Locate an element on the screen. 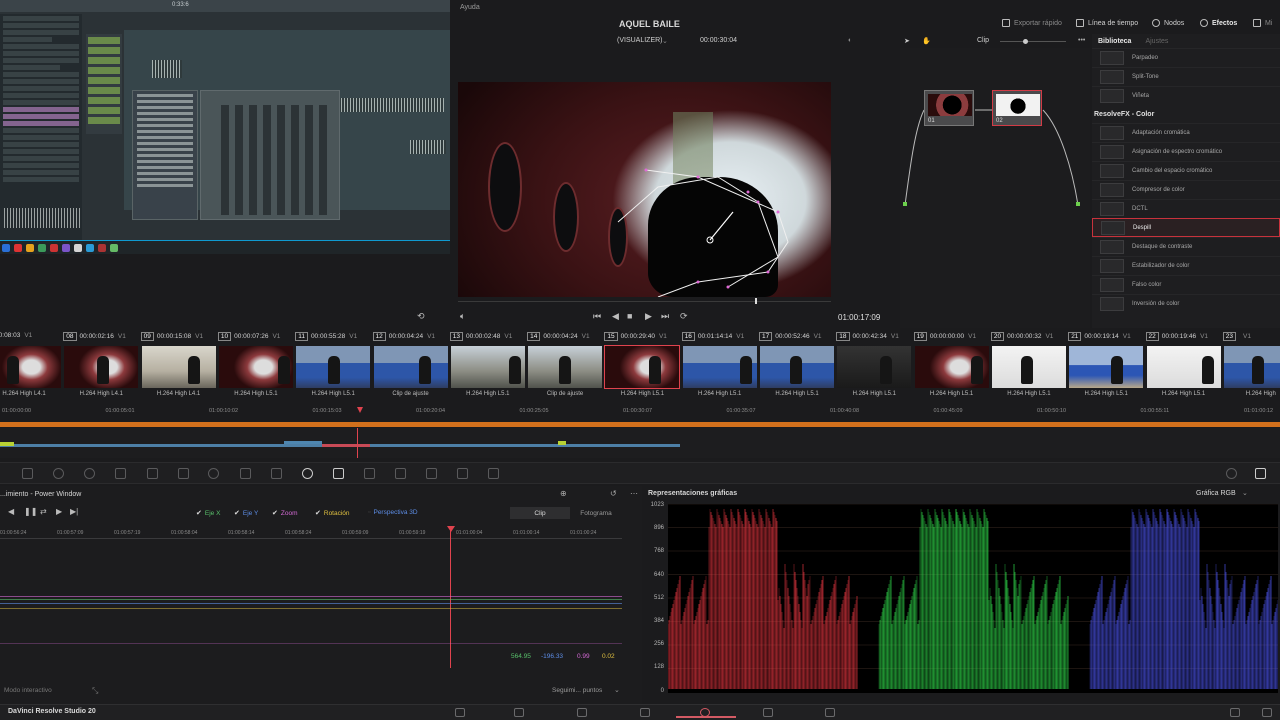 Image resolution: width=1280 pixels, height=720 pixels. edit-page-icon is located at coordinates (582, 712).